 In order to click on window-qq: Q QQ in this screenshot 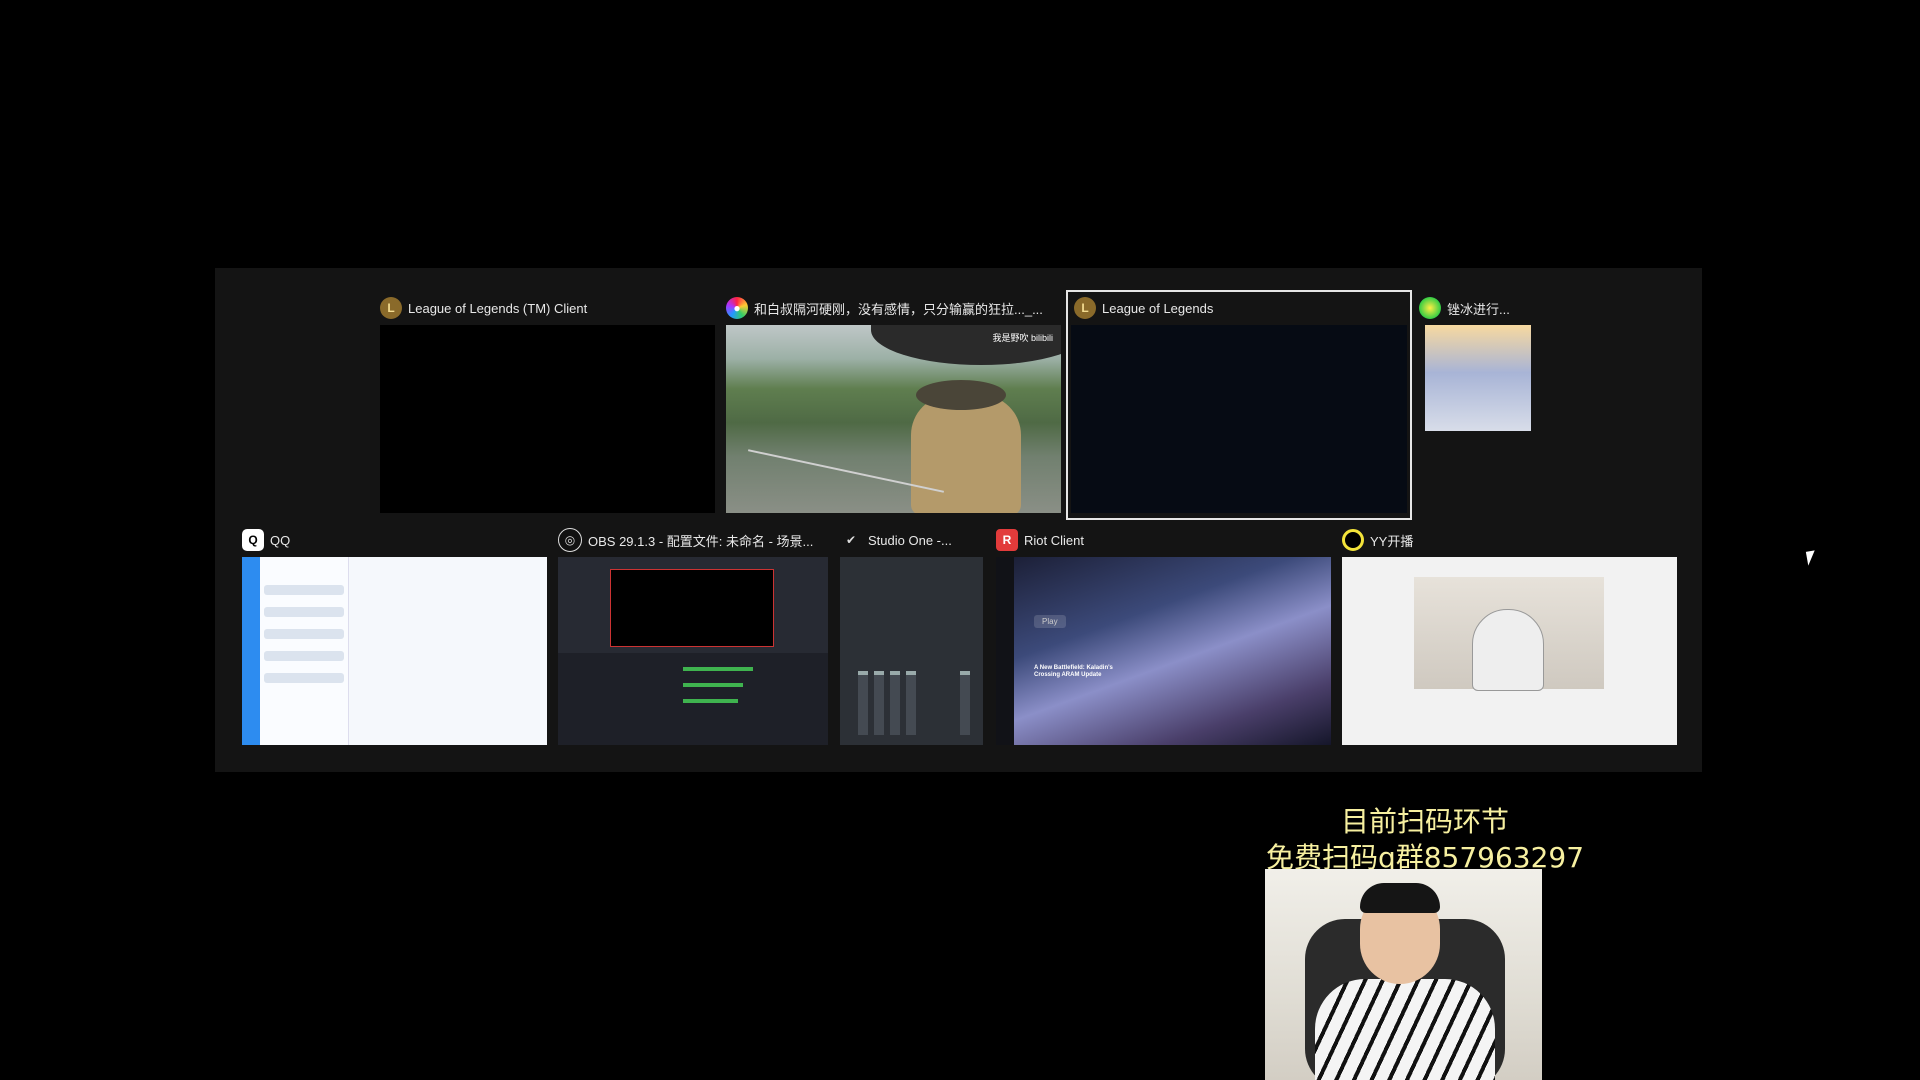, I will do `click(394, 635)`.